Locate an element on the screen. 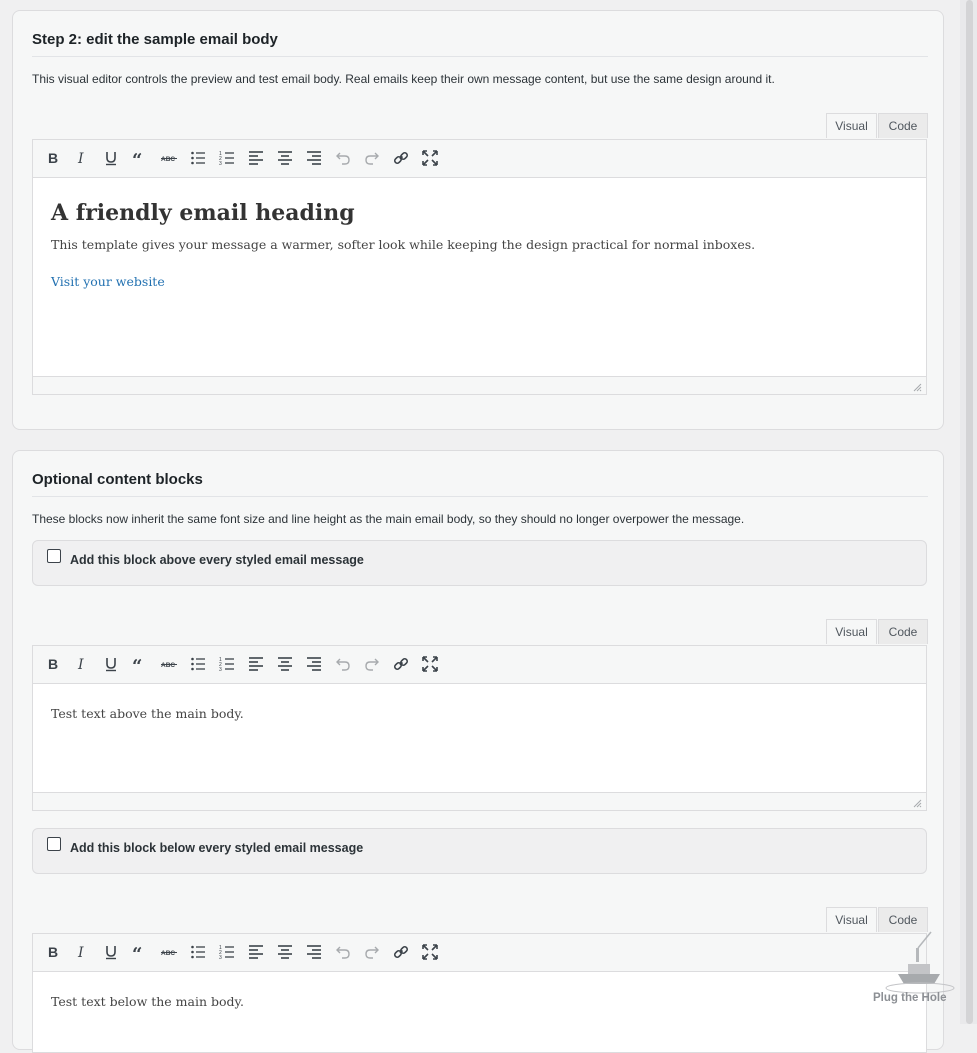 The image size is (977, 1053). watermark-text: Plug the Hole is located at coordinates (910, 998).